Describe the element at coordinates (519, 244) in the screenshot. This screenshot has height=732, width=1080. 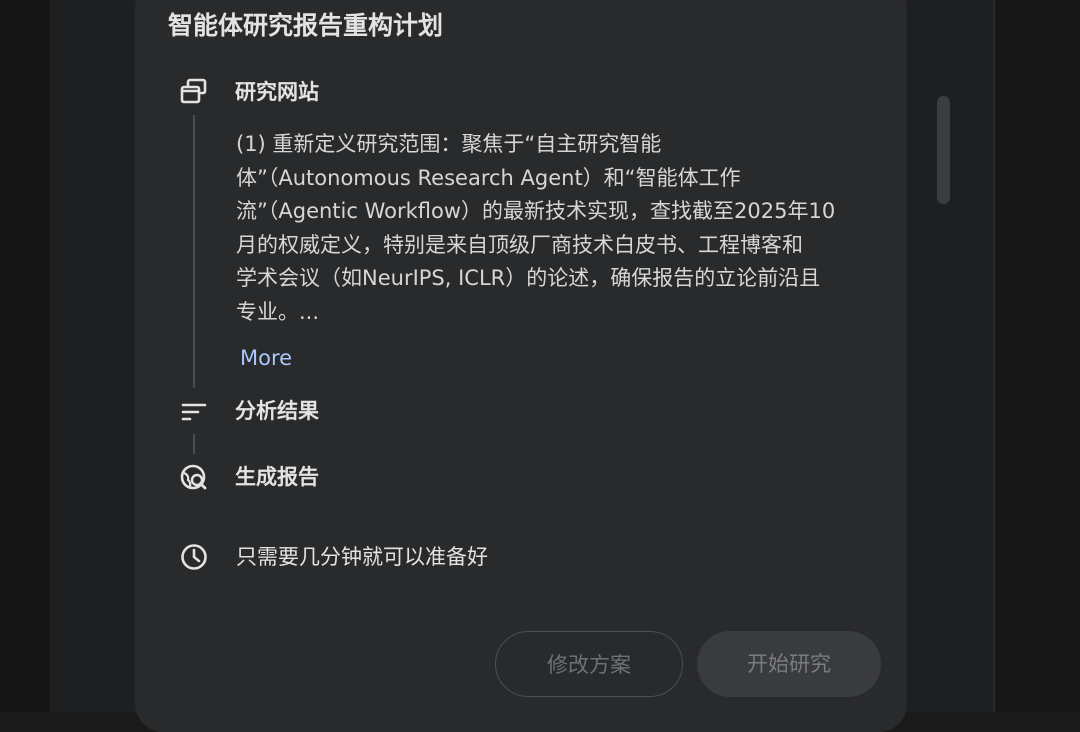
I see `description-line: 月的权威定义，特别是来自顶级厂商技术白皮书、工程博客和` at that location.